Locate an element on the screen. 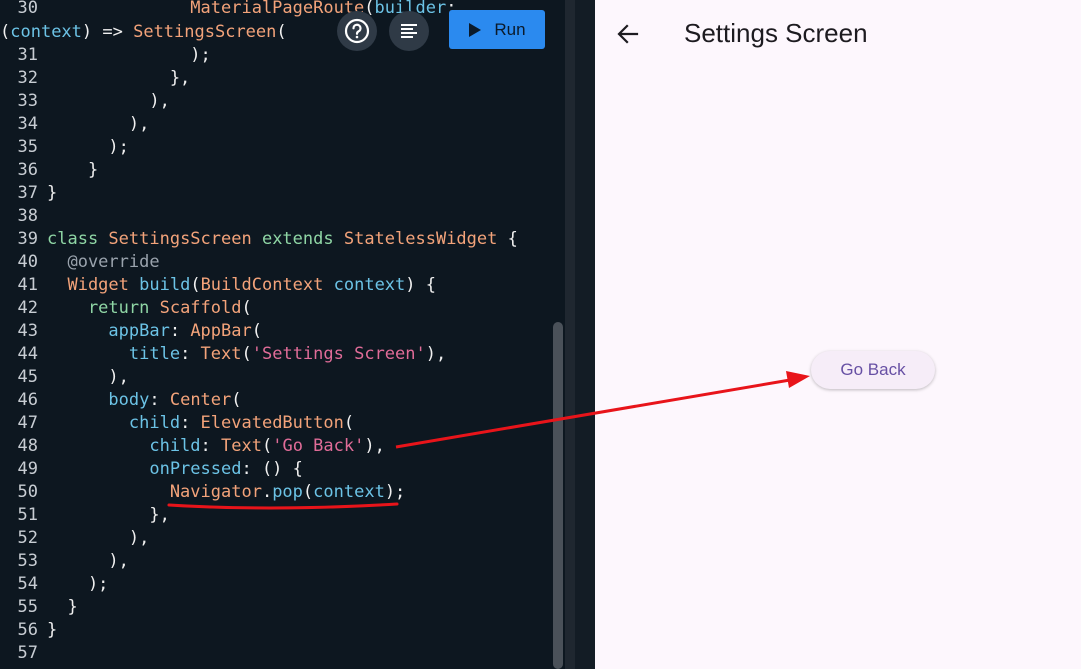  code-line: 32 }, is located at coordinates (95, 78).